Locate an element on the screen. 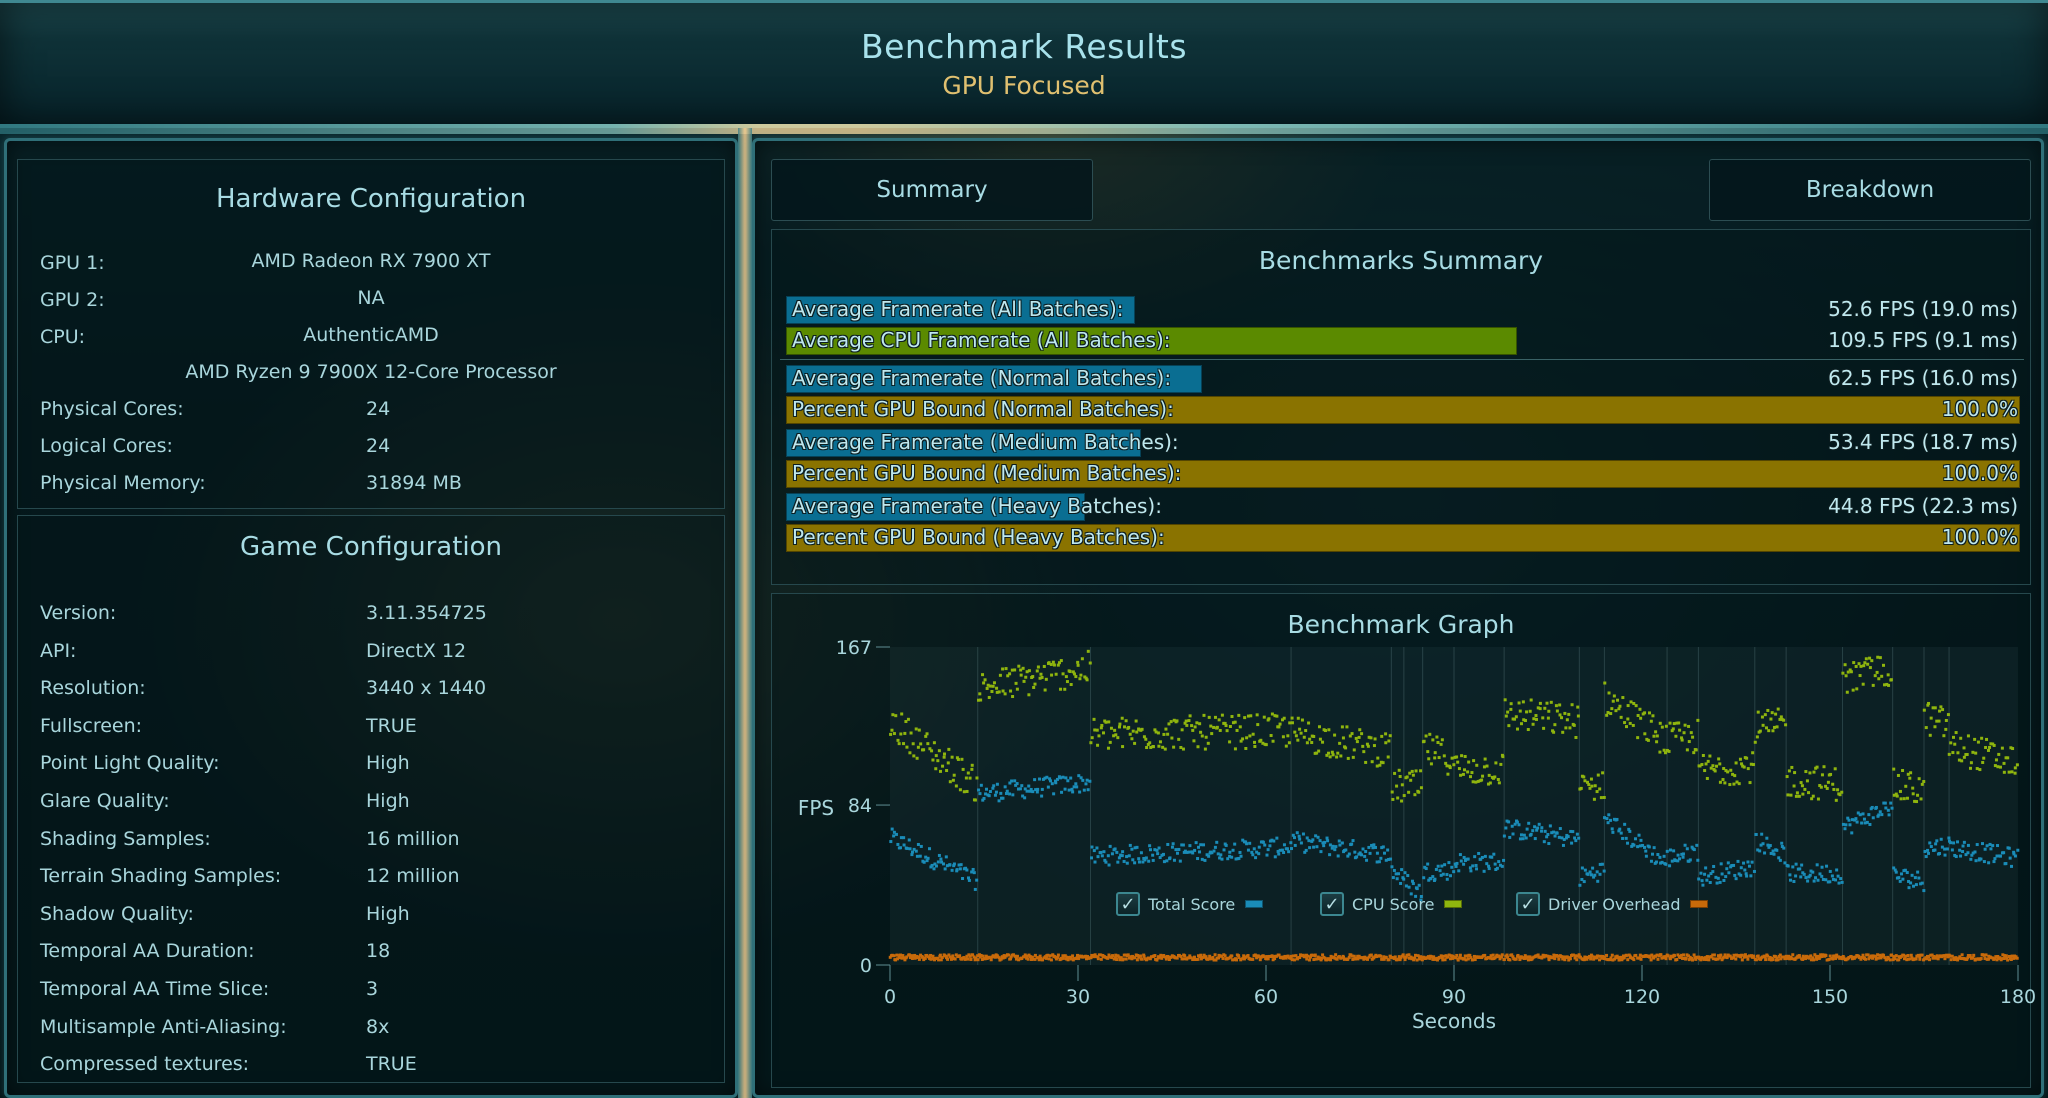  game-setting-label: Point Light Quality: is located at coordinates (130, 763).